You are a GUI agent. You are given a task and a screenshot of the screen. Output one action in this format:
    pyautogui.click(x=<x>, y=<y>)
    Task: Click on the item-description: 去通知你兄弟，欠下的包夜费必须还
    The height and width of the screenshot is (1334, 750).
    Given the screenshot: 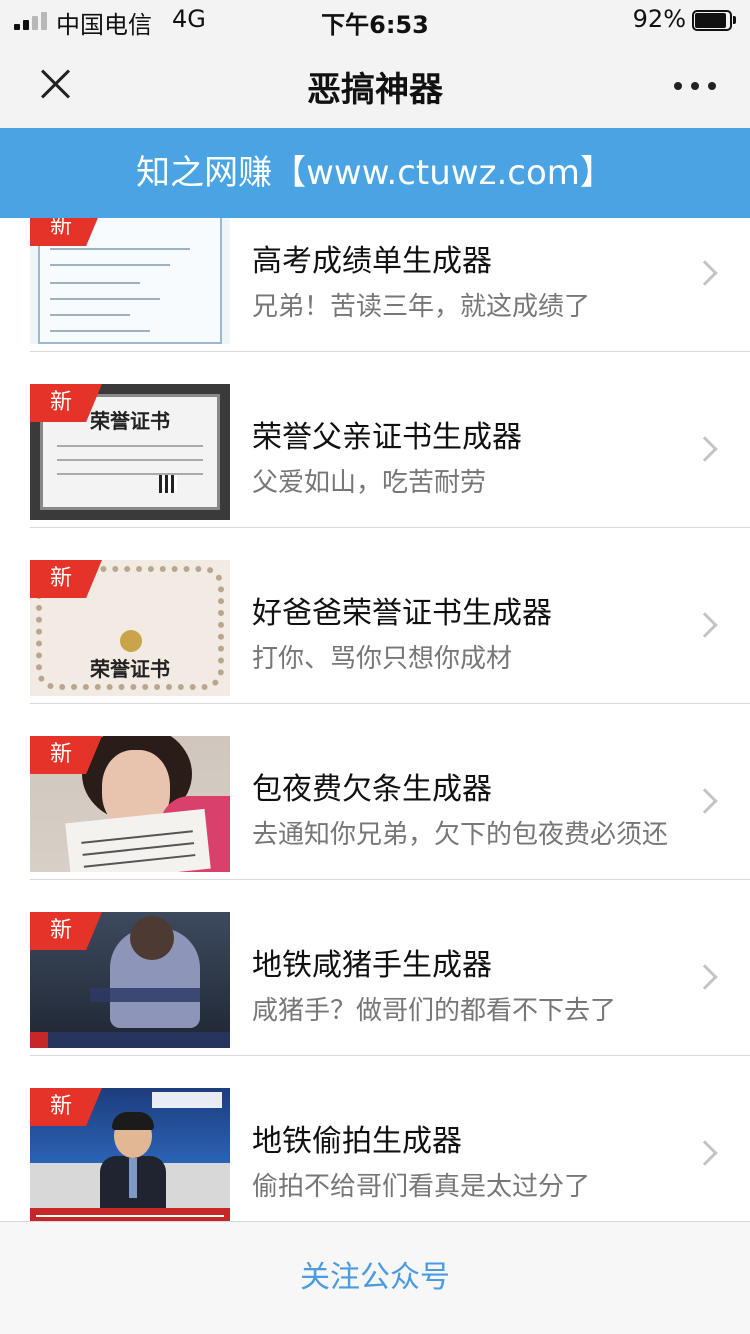 What is the action you would take?
    pyautogui.click(x=460, y=835)
    